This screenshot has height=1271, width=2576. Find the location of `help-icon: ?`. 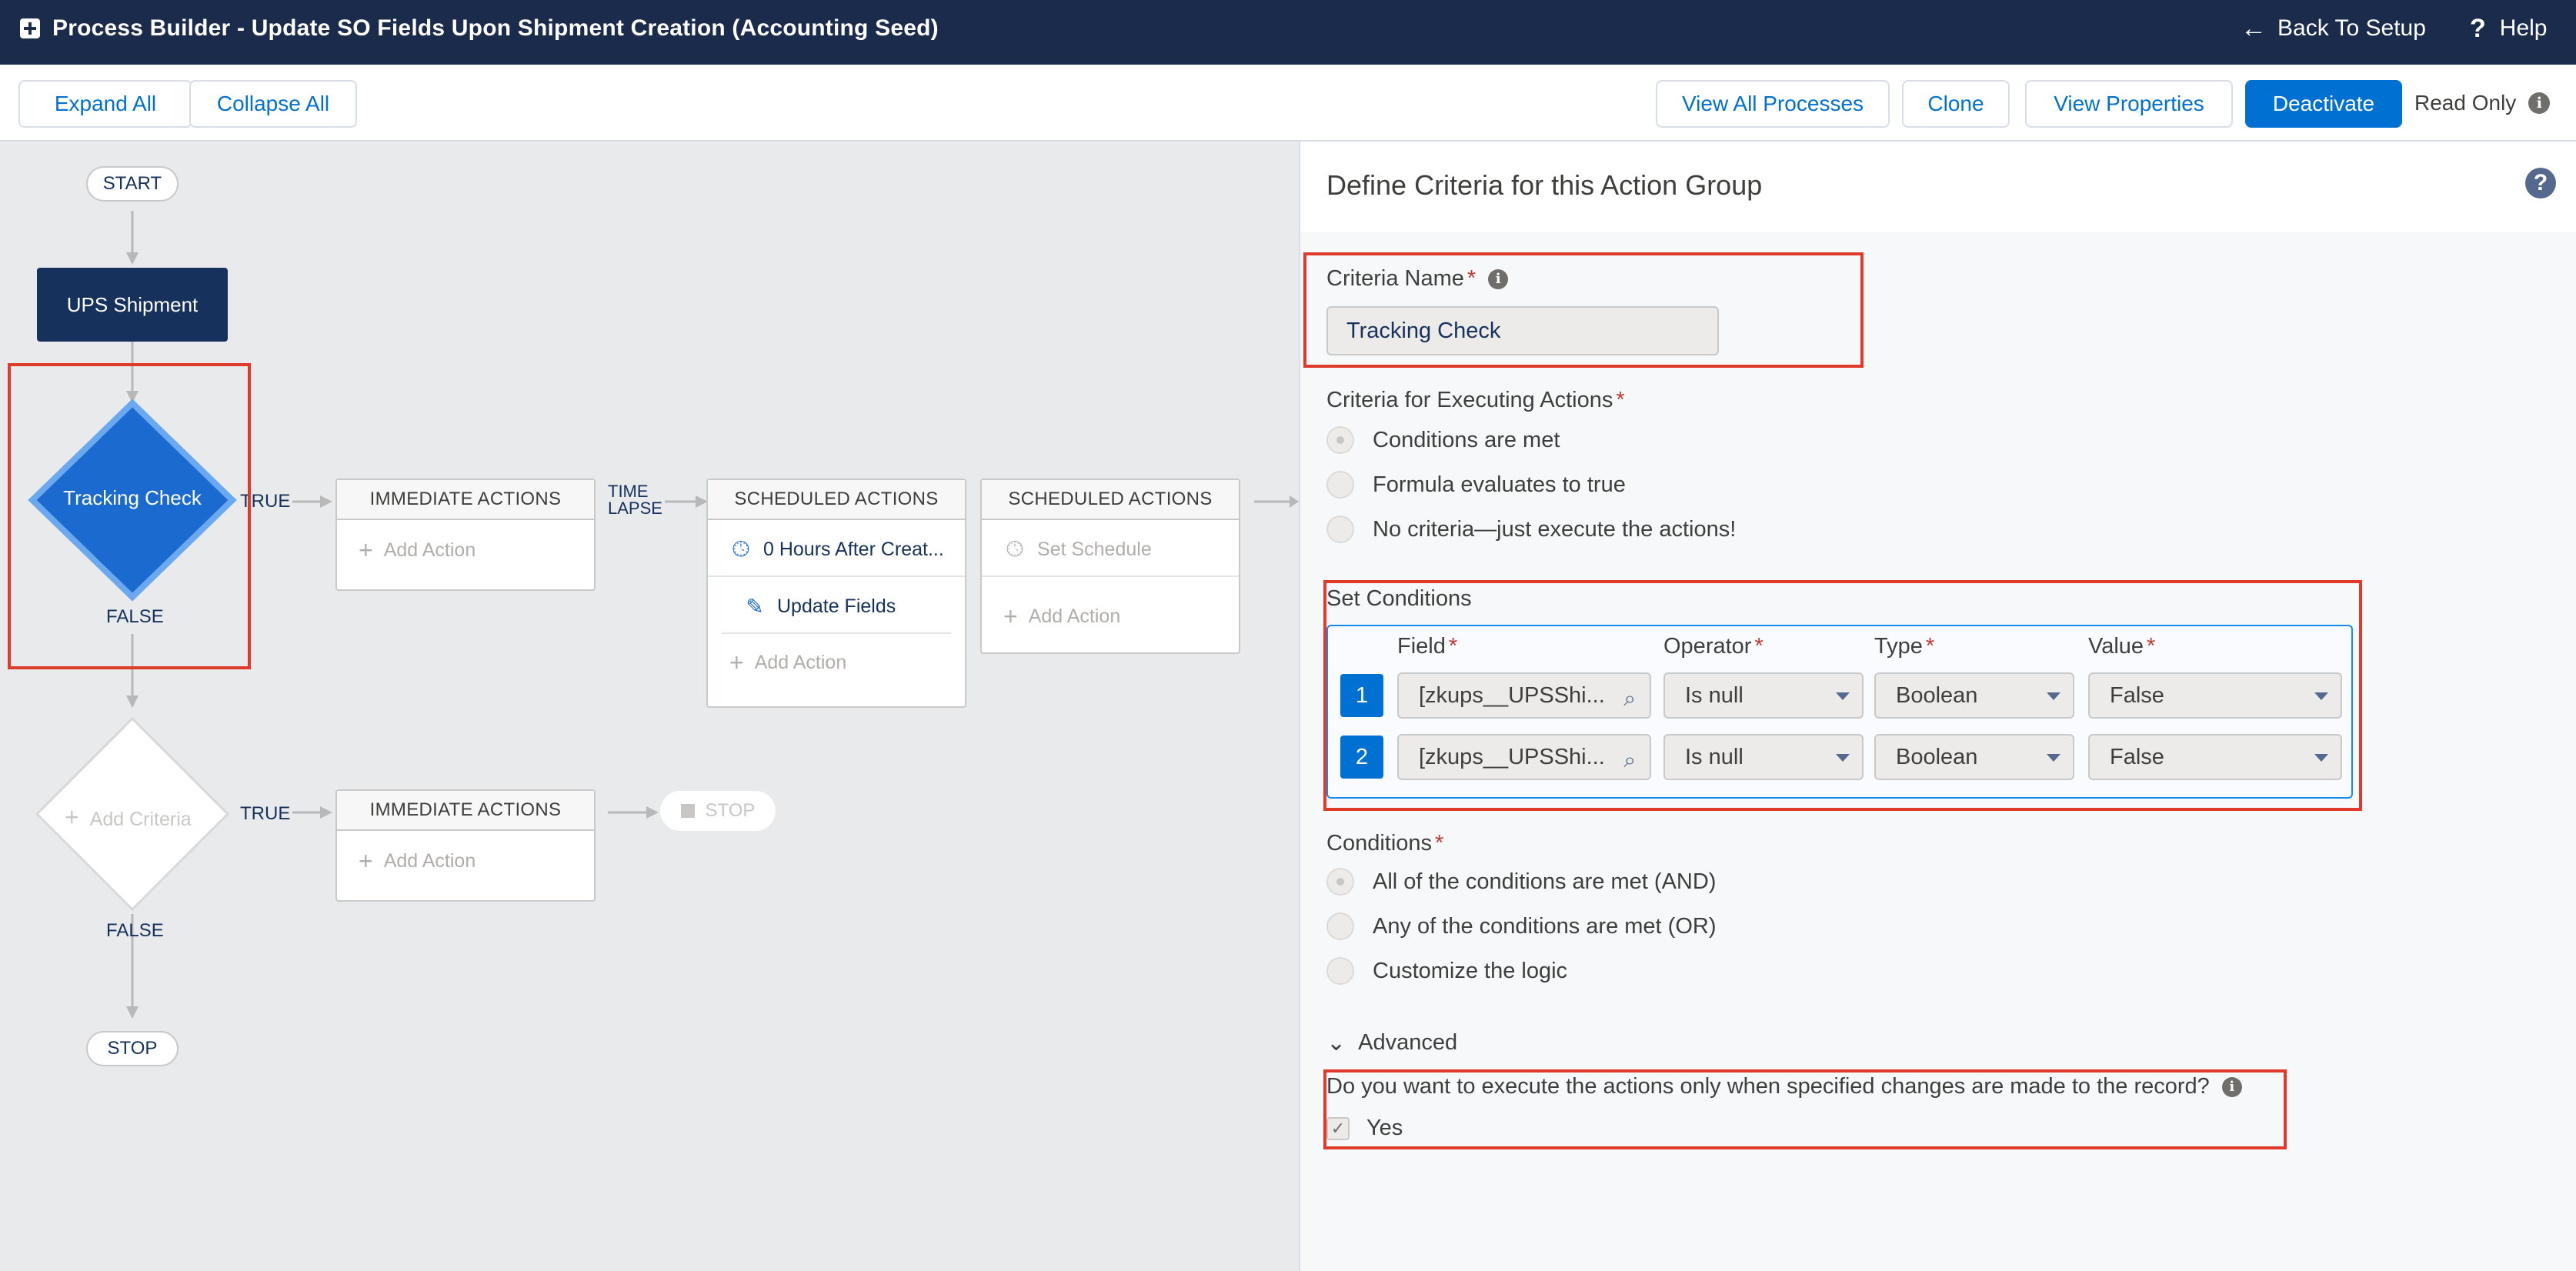

help-icon: ? is located at coordinates (2540, 183).